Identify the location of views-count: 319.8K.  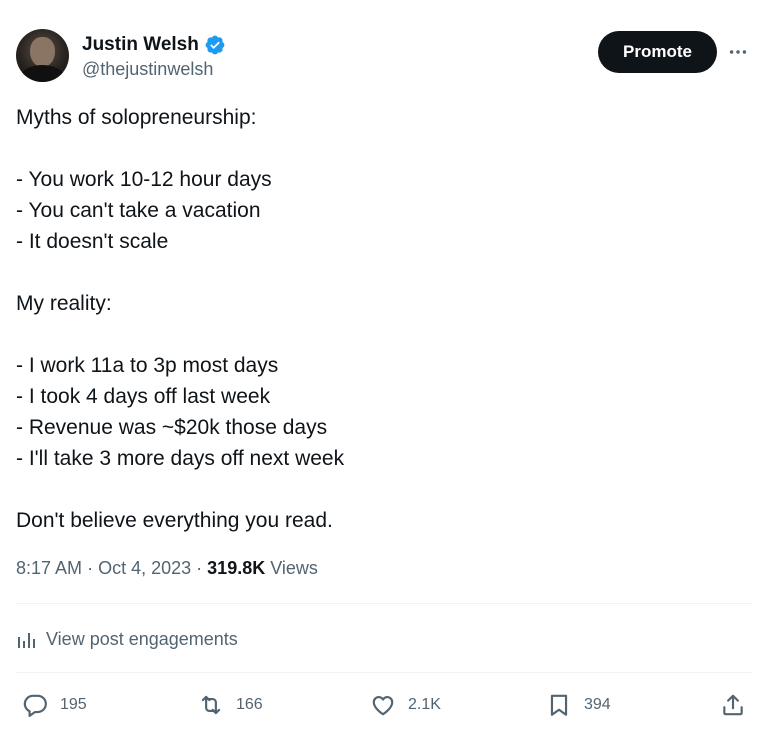
(236, 568).